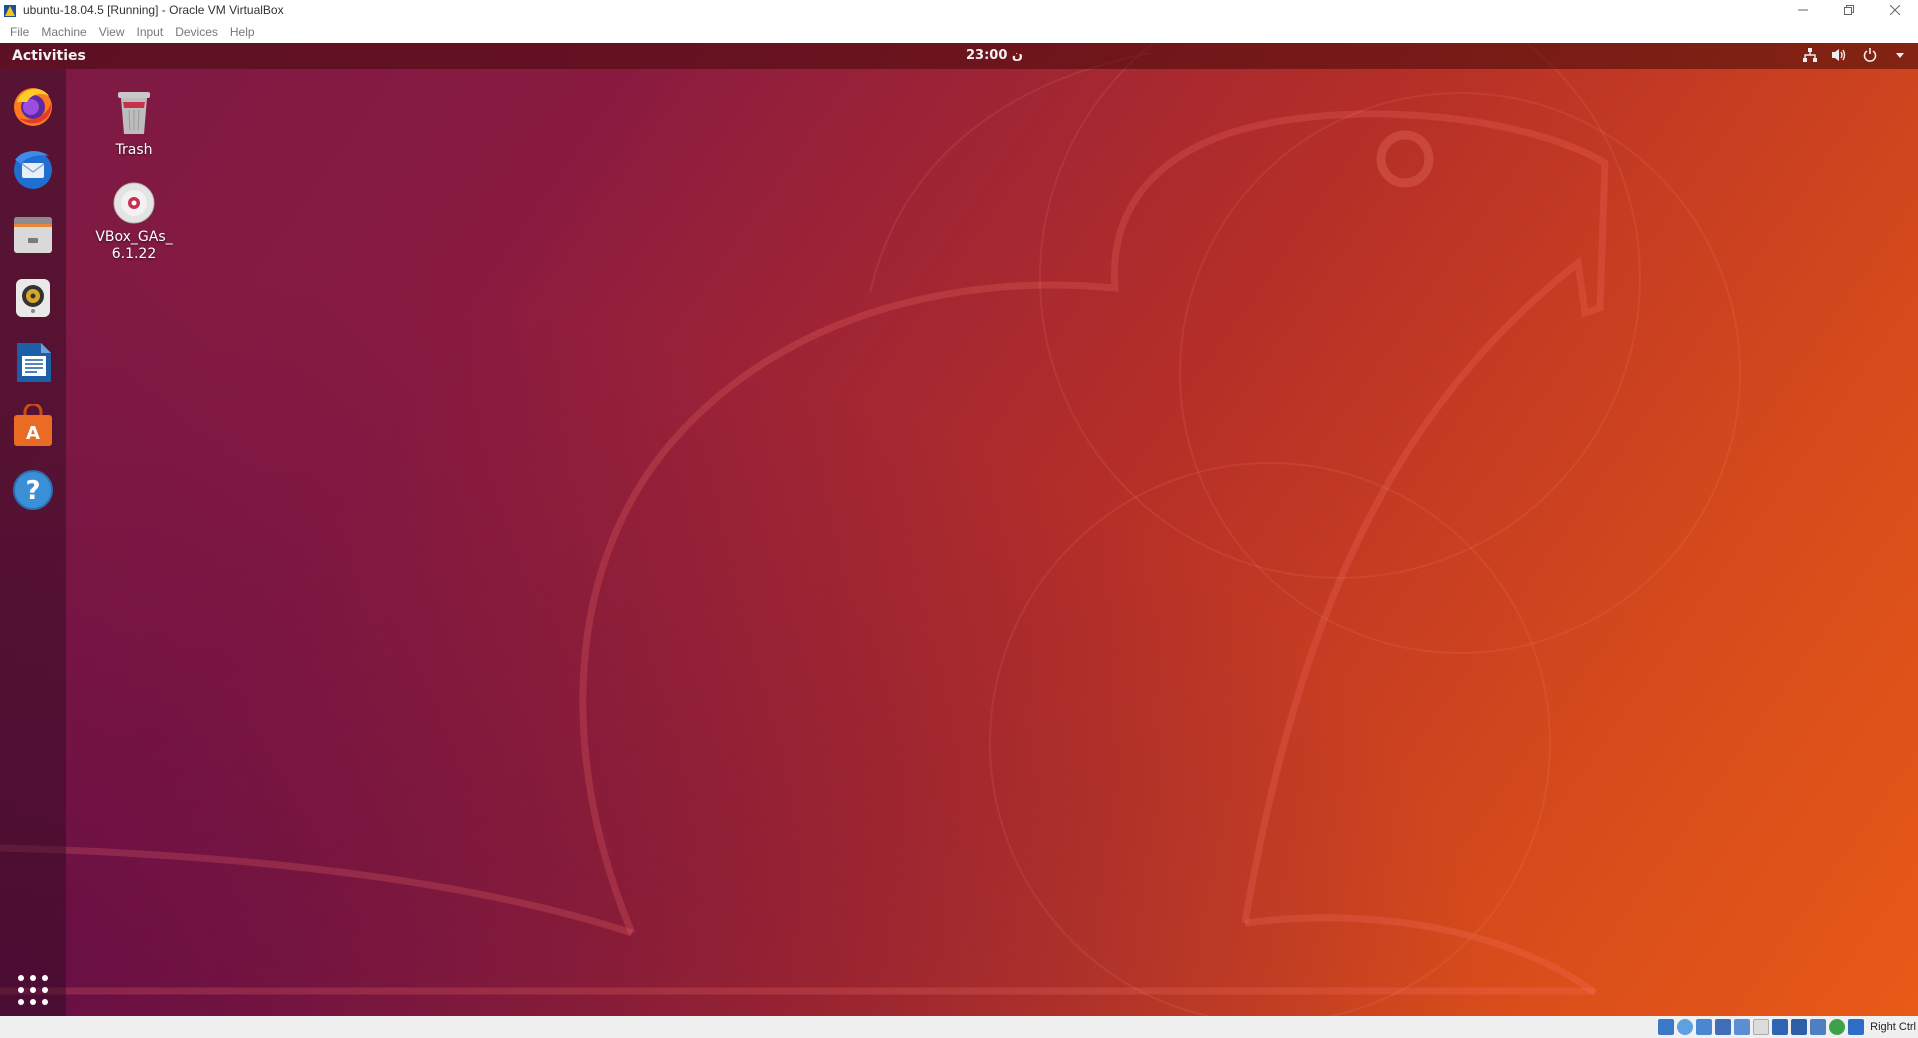 The image size is (1918, 1038). Describe the element at coordinates (49, 56) in the screenshot. I see `activities-button: Activities` at that location.